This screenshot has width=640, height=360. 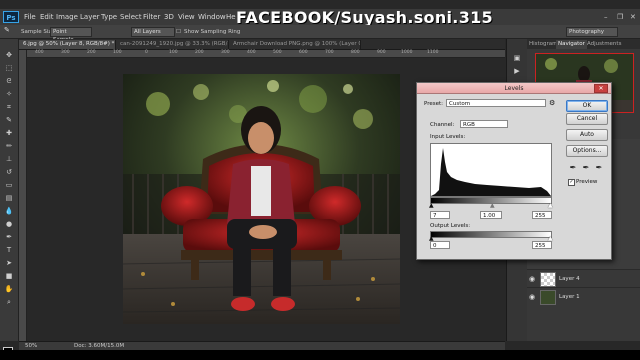 What do you see at coordinates (620, 17) in the screenshot?
I see `restore-icon: ❐` at bounding box center [620, 17].